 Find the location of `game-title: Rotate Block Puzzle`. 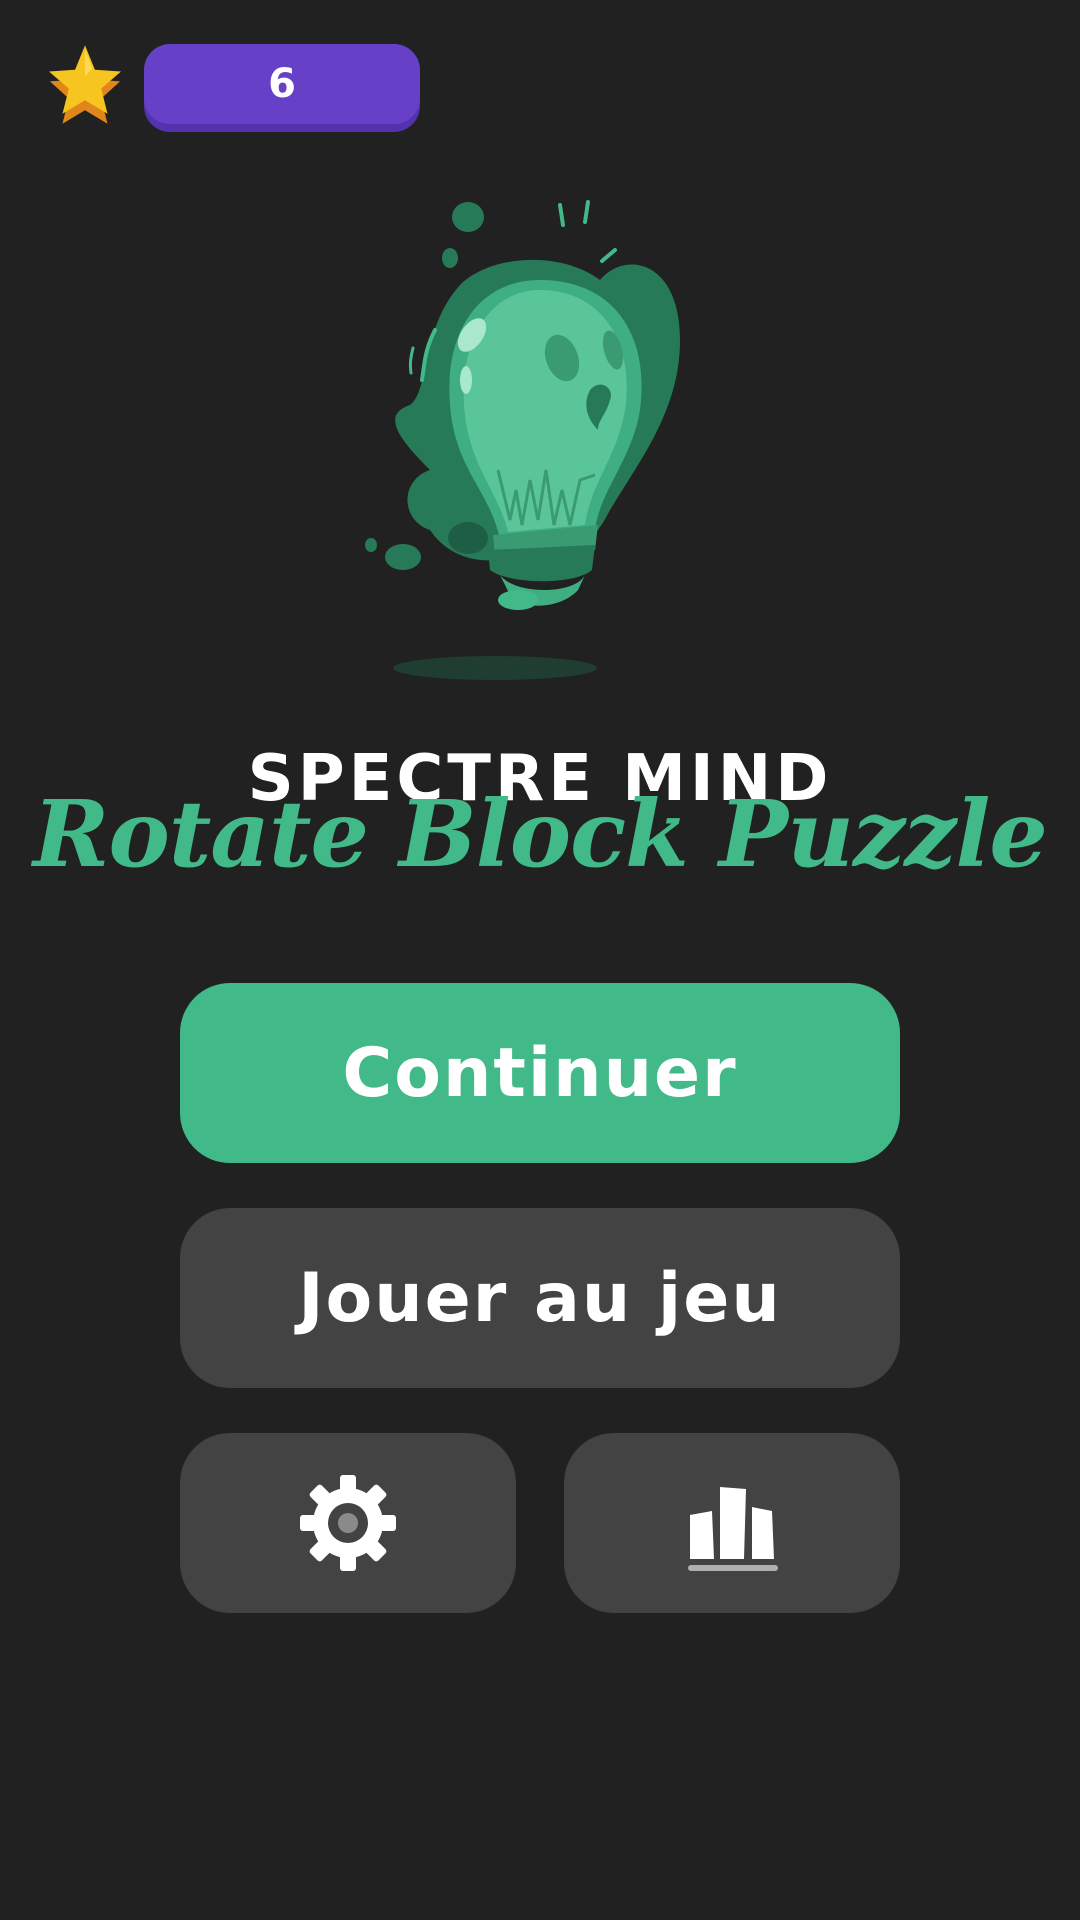

game-title: Rotate Block Puzzle is located at coordinates (540, 834).